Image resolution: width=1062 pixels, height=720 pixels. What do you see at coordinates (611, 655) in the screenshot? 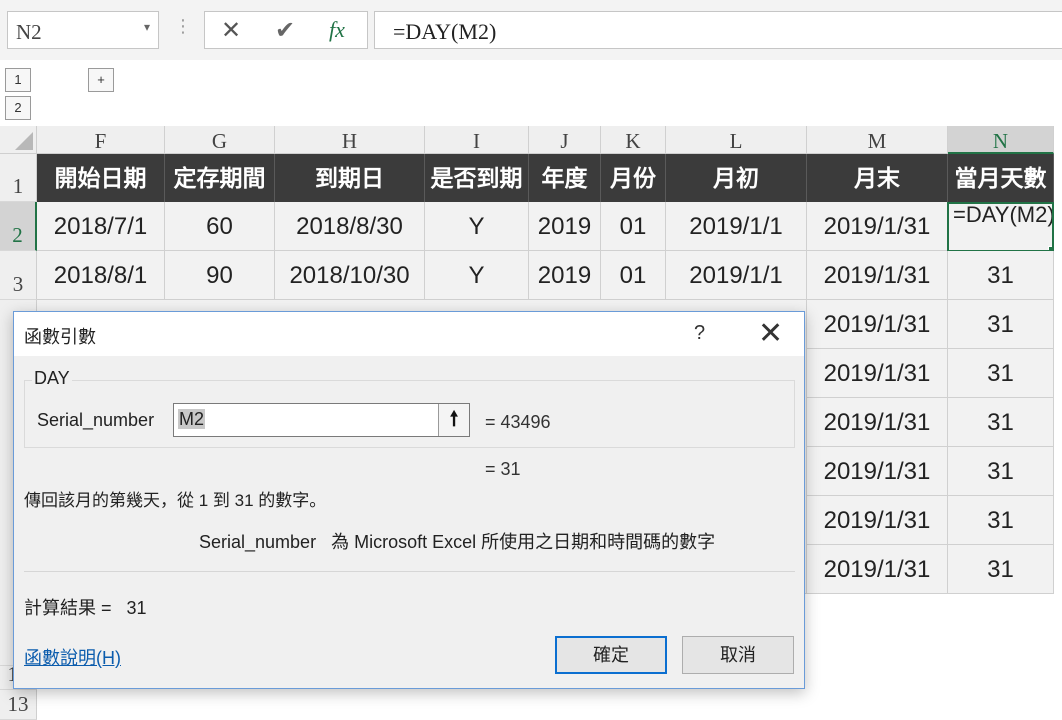
I see `ok-button: 確定` at bounding box center [611, 655].